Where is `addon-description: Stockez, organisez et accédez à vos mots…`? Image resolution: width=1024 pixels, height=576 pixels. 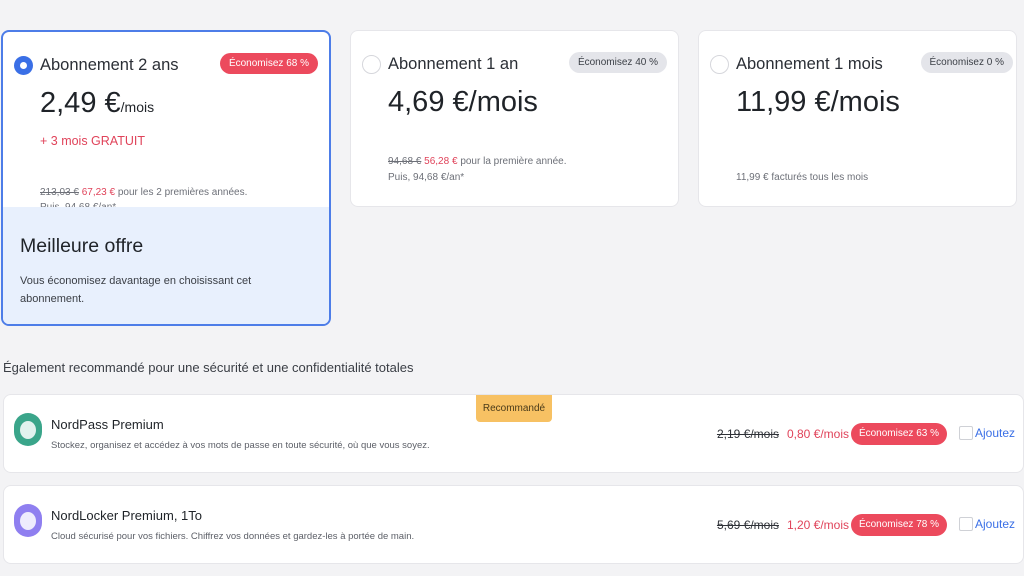 addon-description: Stockez, organisez et accédez à vos mots… is located at coordinates (240, 445).